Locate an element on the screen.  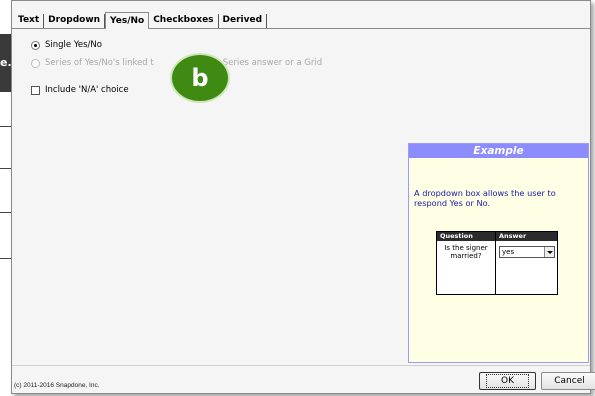
tab-derived: Derived is located at coordinates (243, 21).